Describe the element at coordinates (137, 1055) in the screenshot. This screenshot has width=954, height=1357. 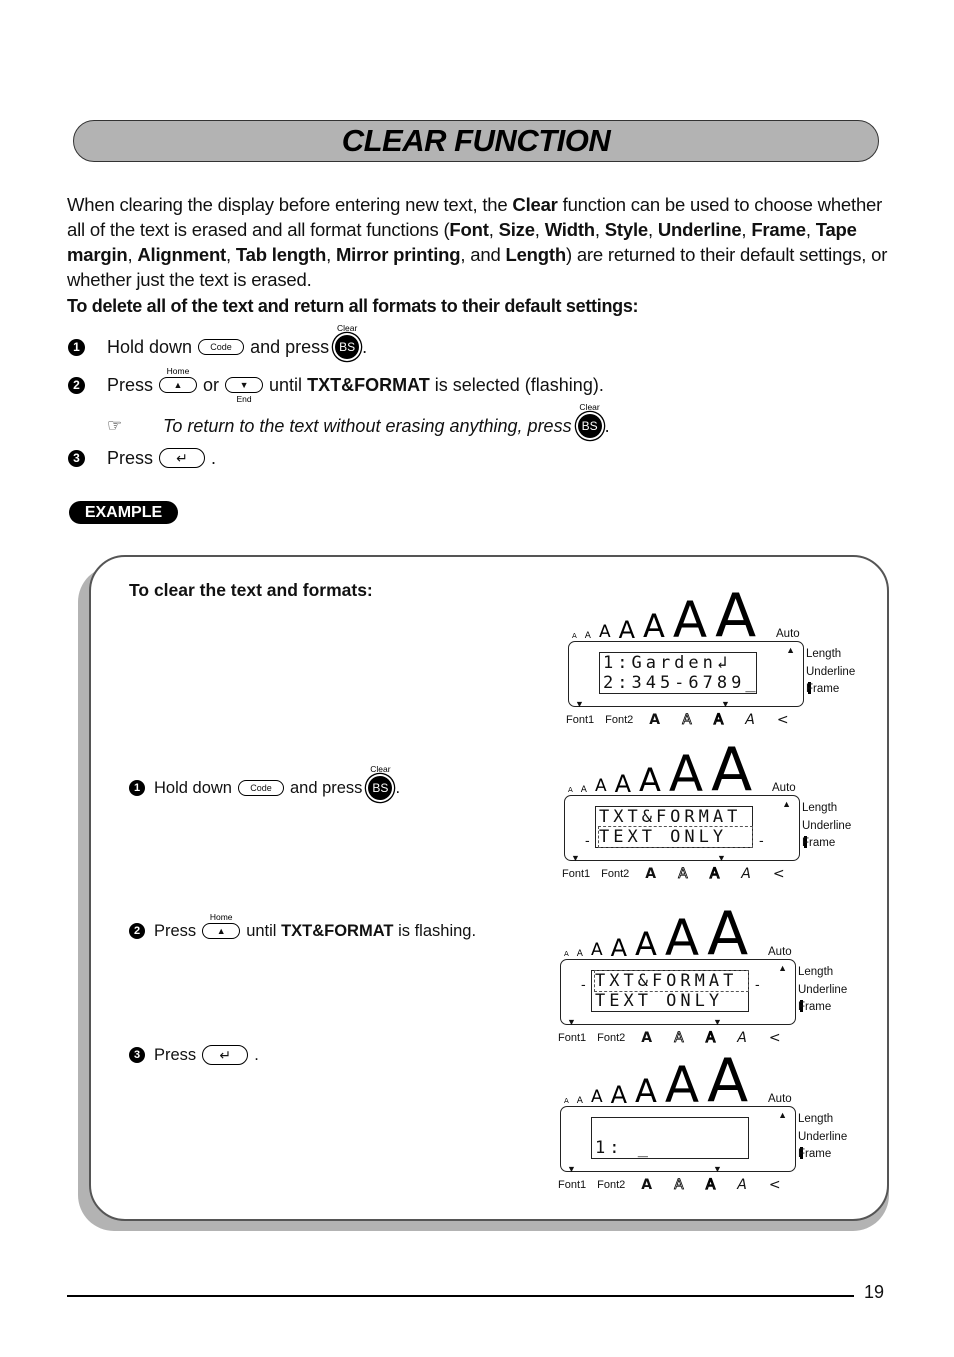
I see `step-number: 3` at that location.